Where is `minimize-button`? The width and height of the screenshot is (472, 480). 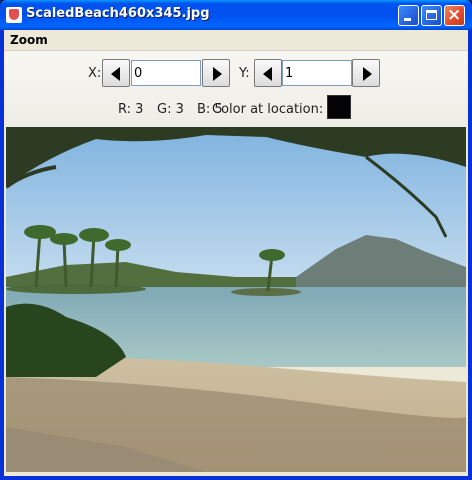 minimize-button is located at coordinates (408, 15).